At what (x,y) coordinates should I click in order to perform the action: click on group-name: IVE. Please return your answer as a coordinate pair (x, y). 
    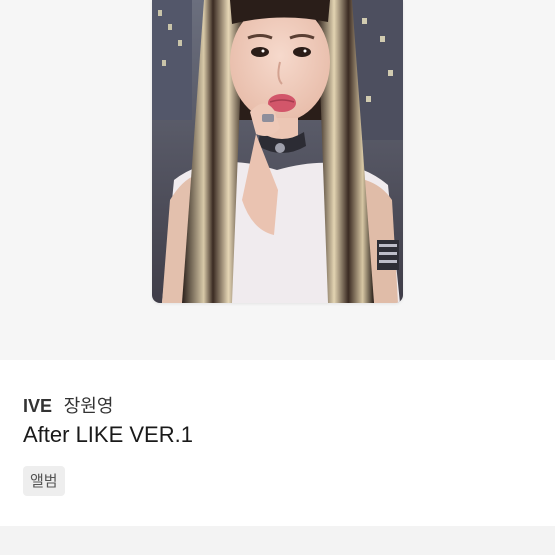
    Looking at the image, I should click on (37, 406).